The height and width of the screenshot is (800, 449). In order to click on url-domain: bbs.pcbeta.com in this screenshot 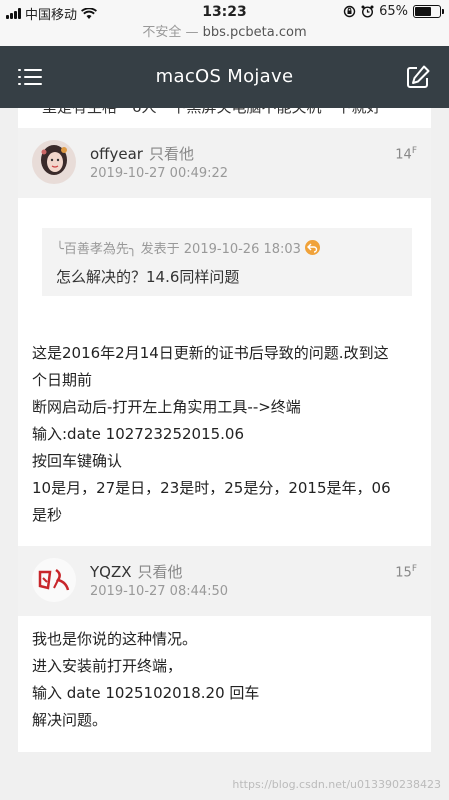, I will do `click(254, 32)`.